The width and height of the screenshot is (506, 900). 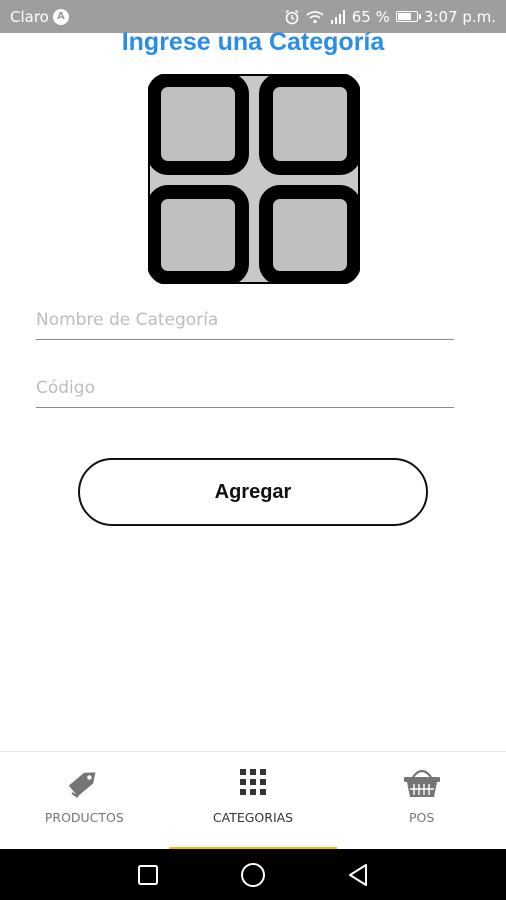 I want to click on nav-item-pos: POS, so click(x=421, y=801).